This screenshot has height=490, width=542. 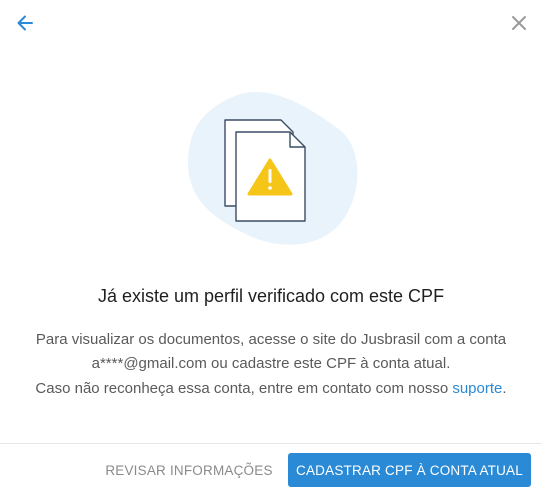 What do you see at coordinates (477, 388) in the screenshot?
I see `support-link: suporte` at bounding box center [477, 388].